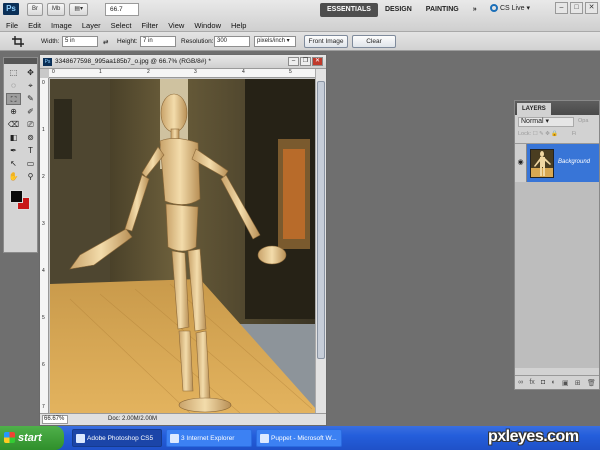 The width and height of the screenshot is (600, 450). What do you see at coordinates (207, 25) in the screenshot?
I see `menu-window: Window` at bounding box center [207, 25].